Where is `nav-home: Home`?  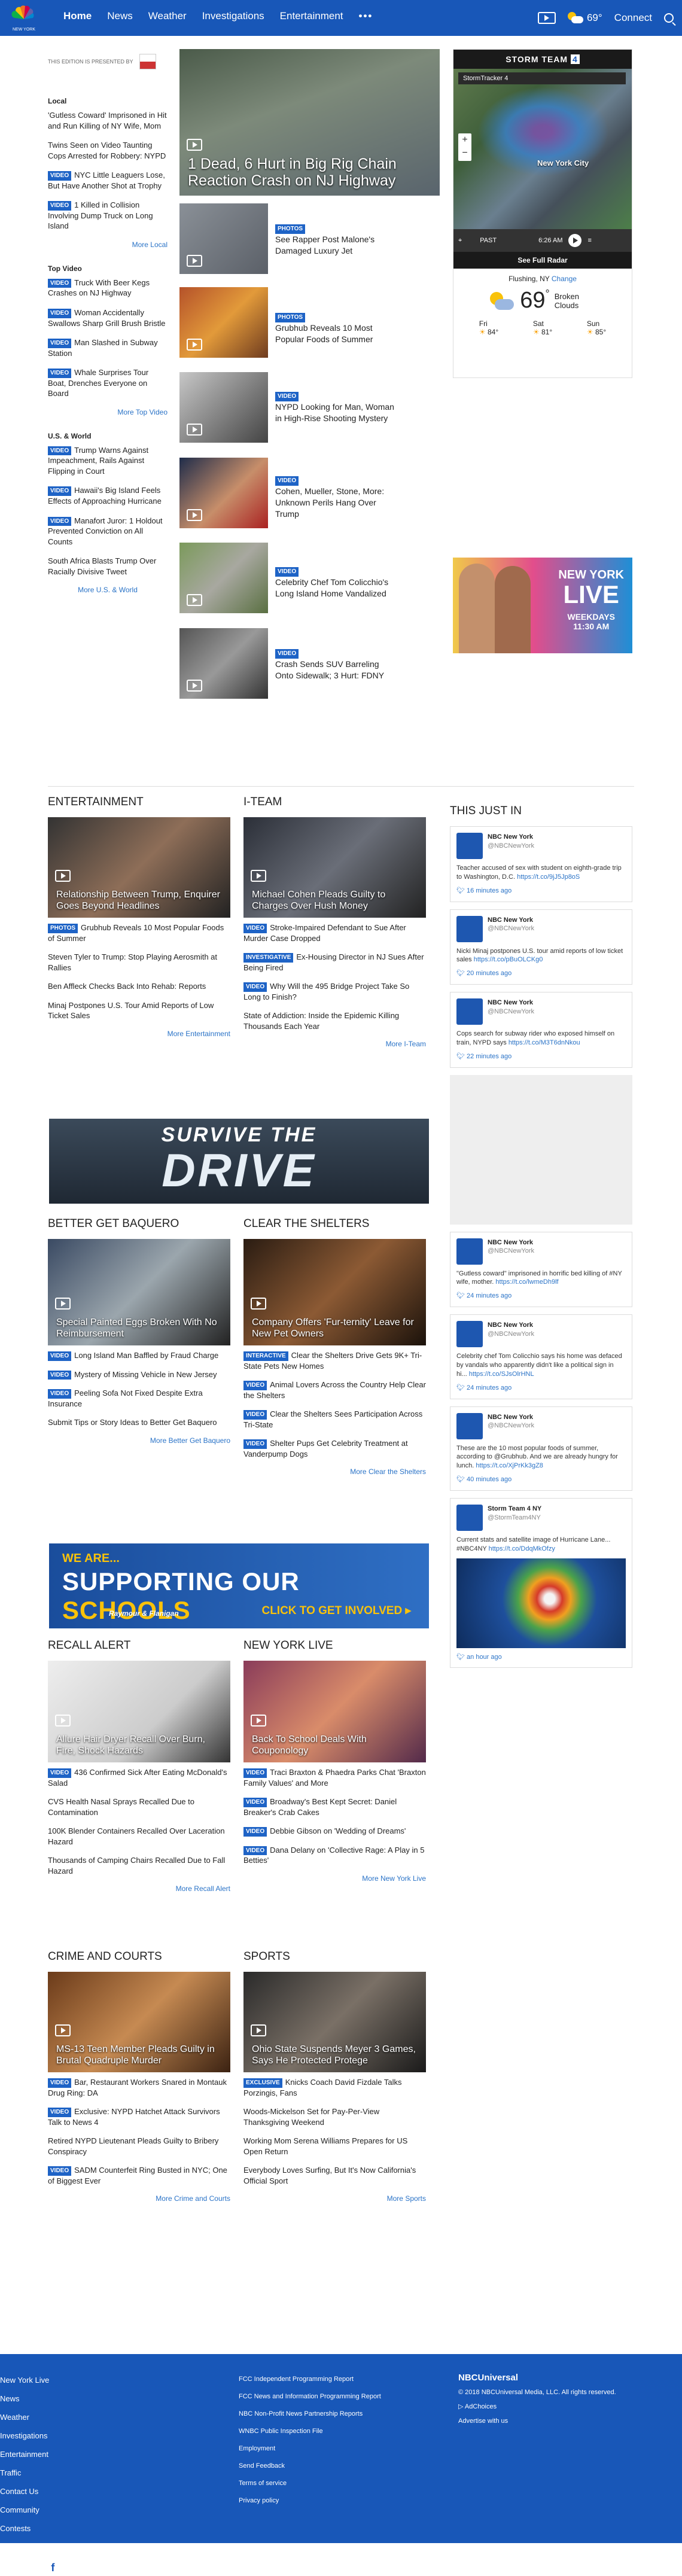
nav-home: Home is located at coordinates (77, 16).